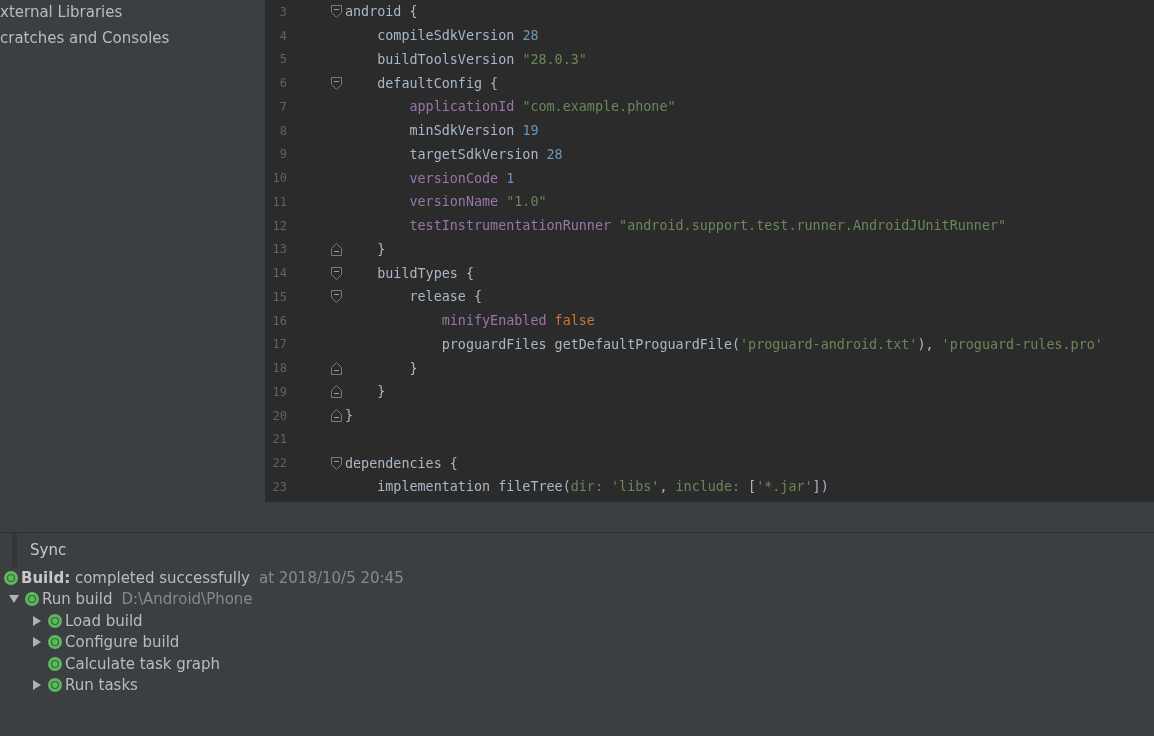 This screenshot has height=736, width=1154. I want to click on tree-item: cratches and Consoles, so click(132, 40).